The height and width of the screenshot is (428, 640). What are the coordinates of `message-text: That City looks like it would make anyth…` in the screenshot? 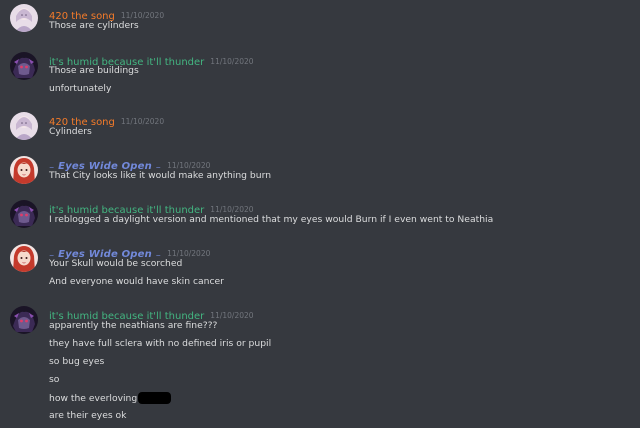 It's located at (160, 175).